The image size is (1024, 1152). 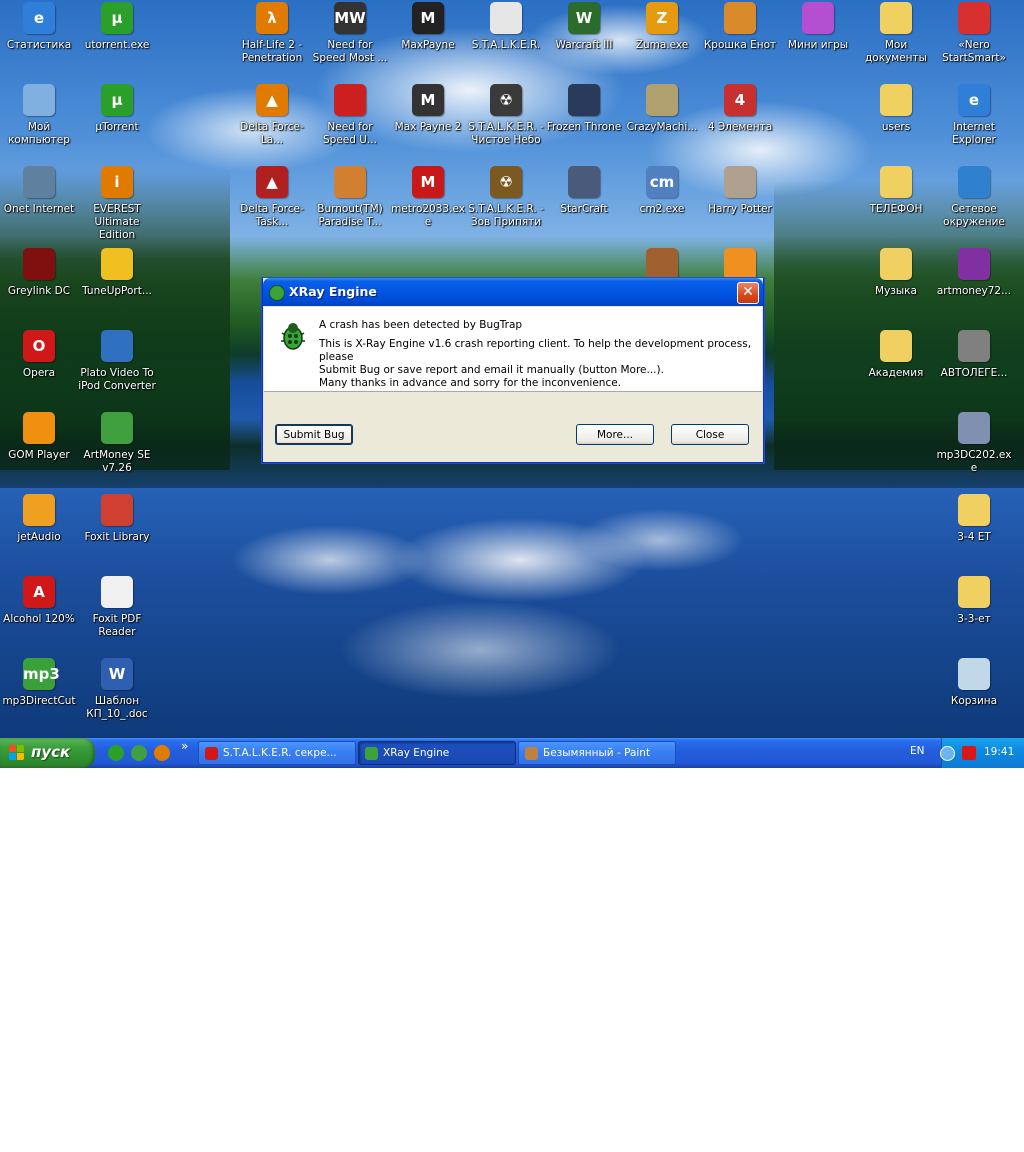 I want to click on kroshka-enot-icon, so click(x=740, y=18).